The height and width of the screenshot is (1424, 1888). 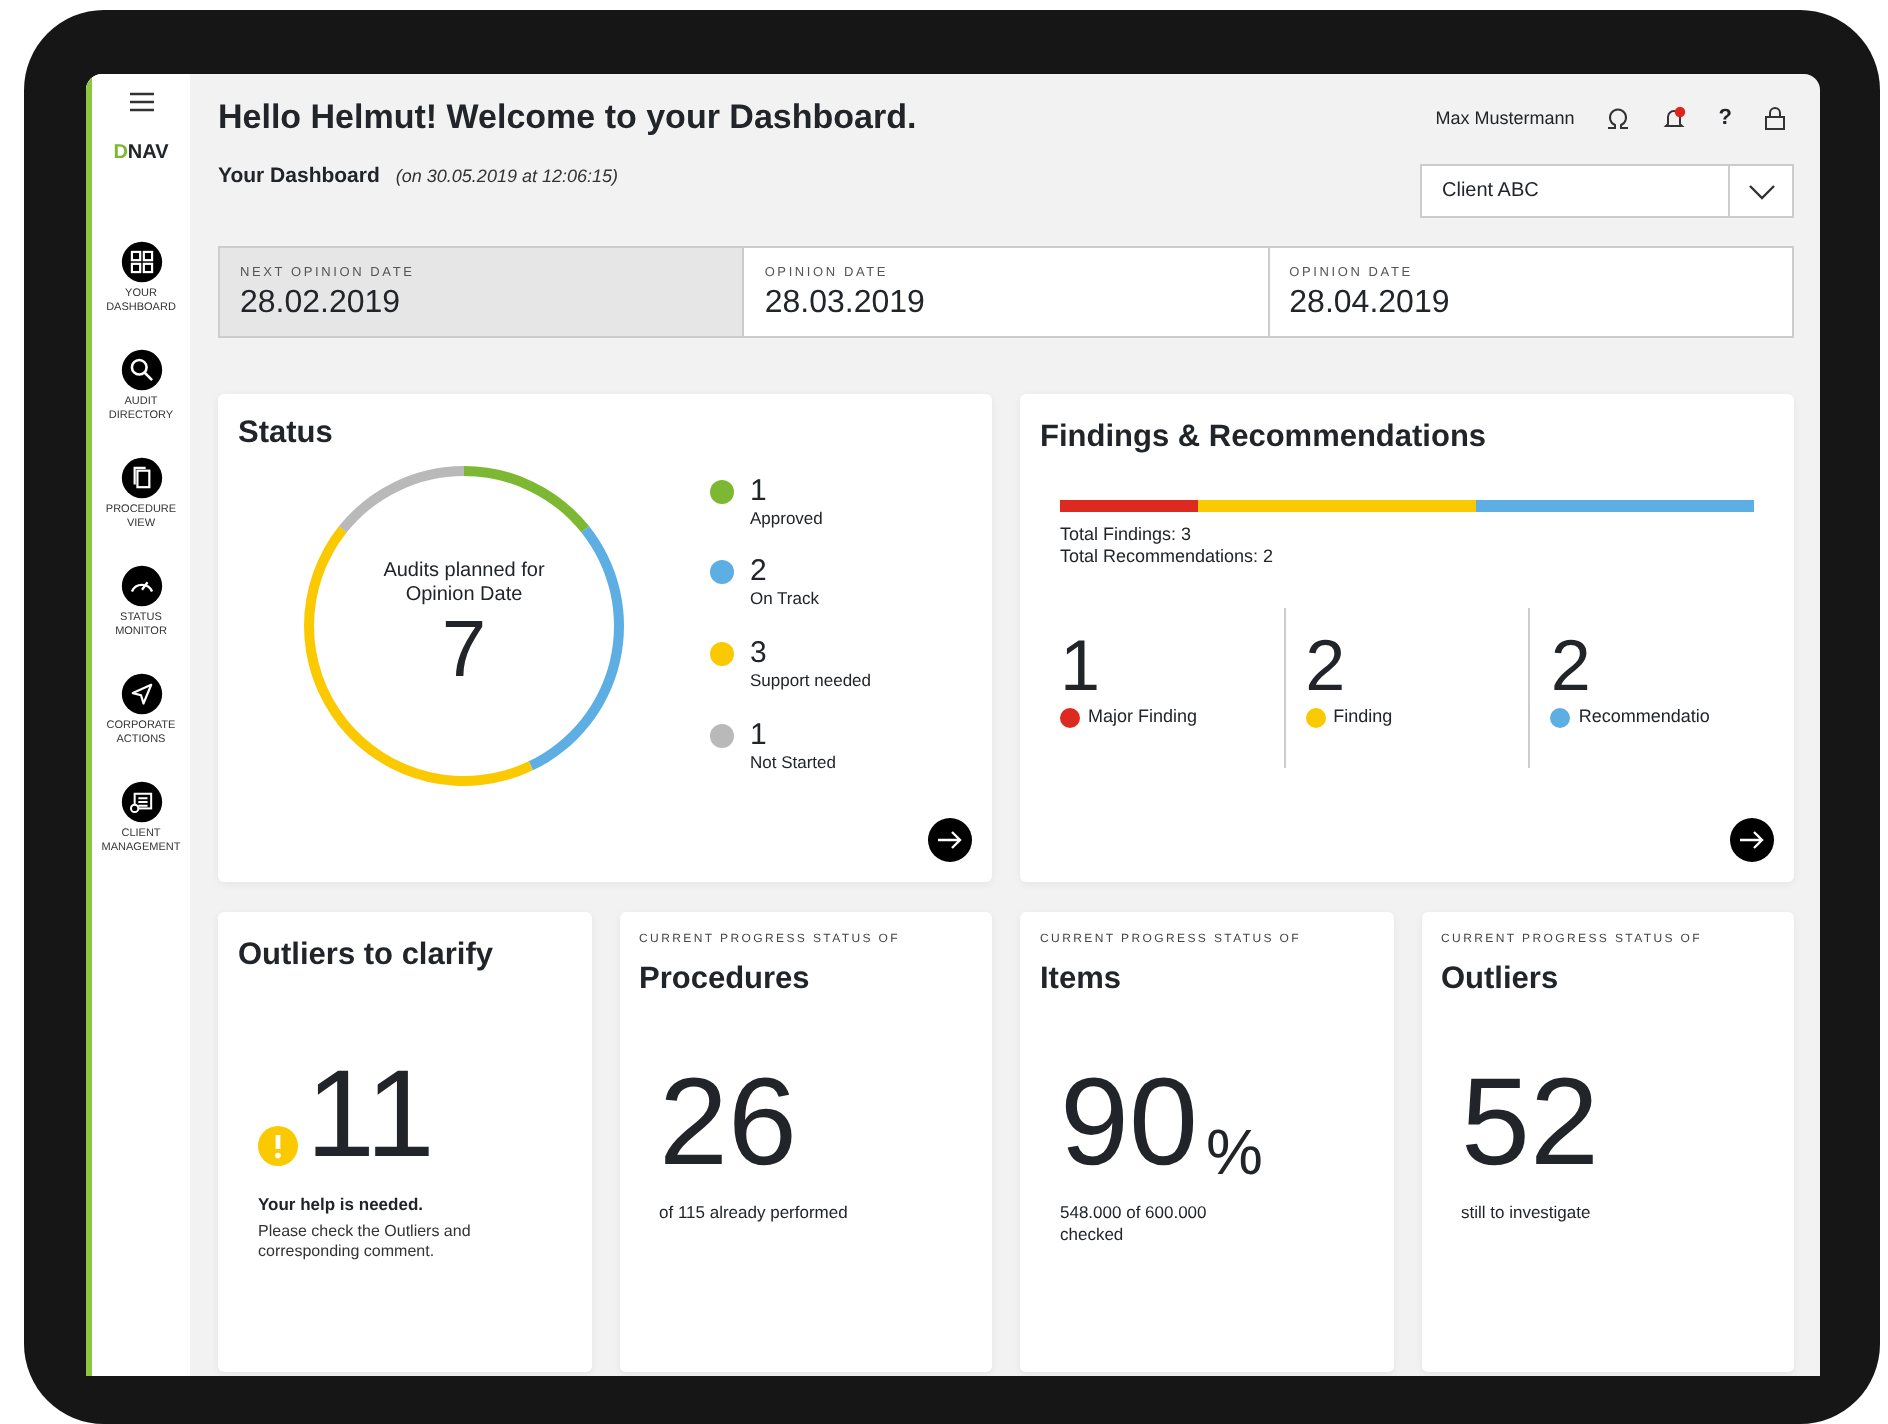 I want to click on page-title: Hello Helmut! Welcome to your Dashboard., so click(x=567, y=118).